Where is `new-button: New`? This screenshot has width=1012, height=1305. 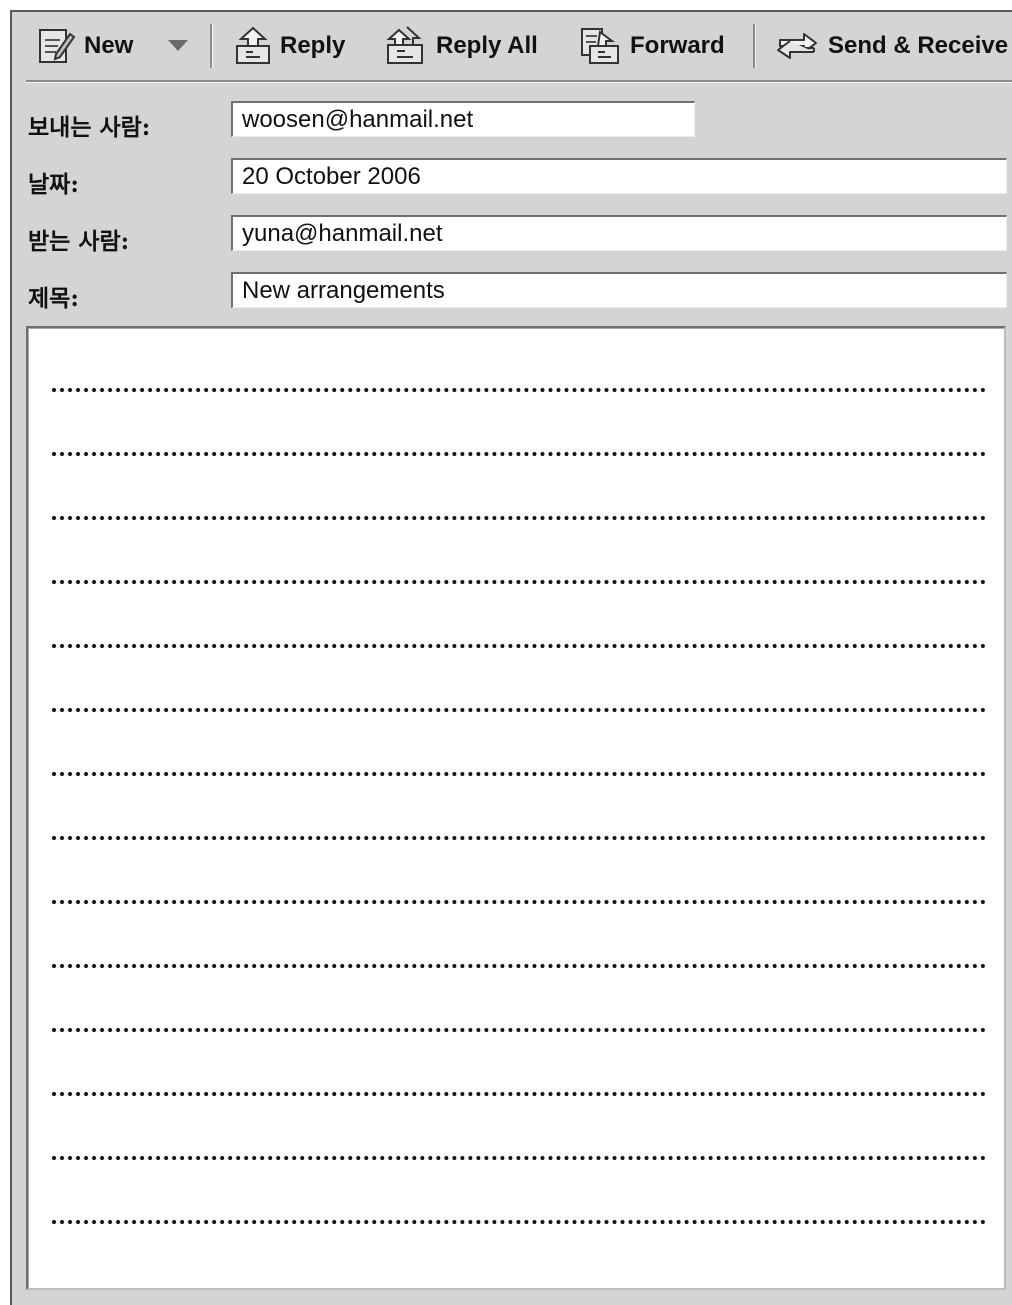 new-button: New is located at coordinates (84, 46).